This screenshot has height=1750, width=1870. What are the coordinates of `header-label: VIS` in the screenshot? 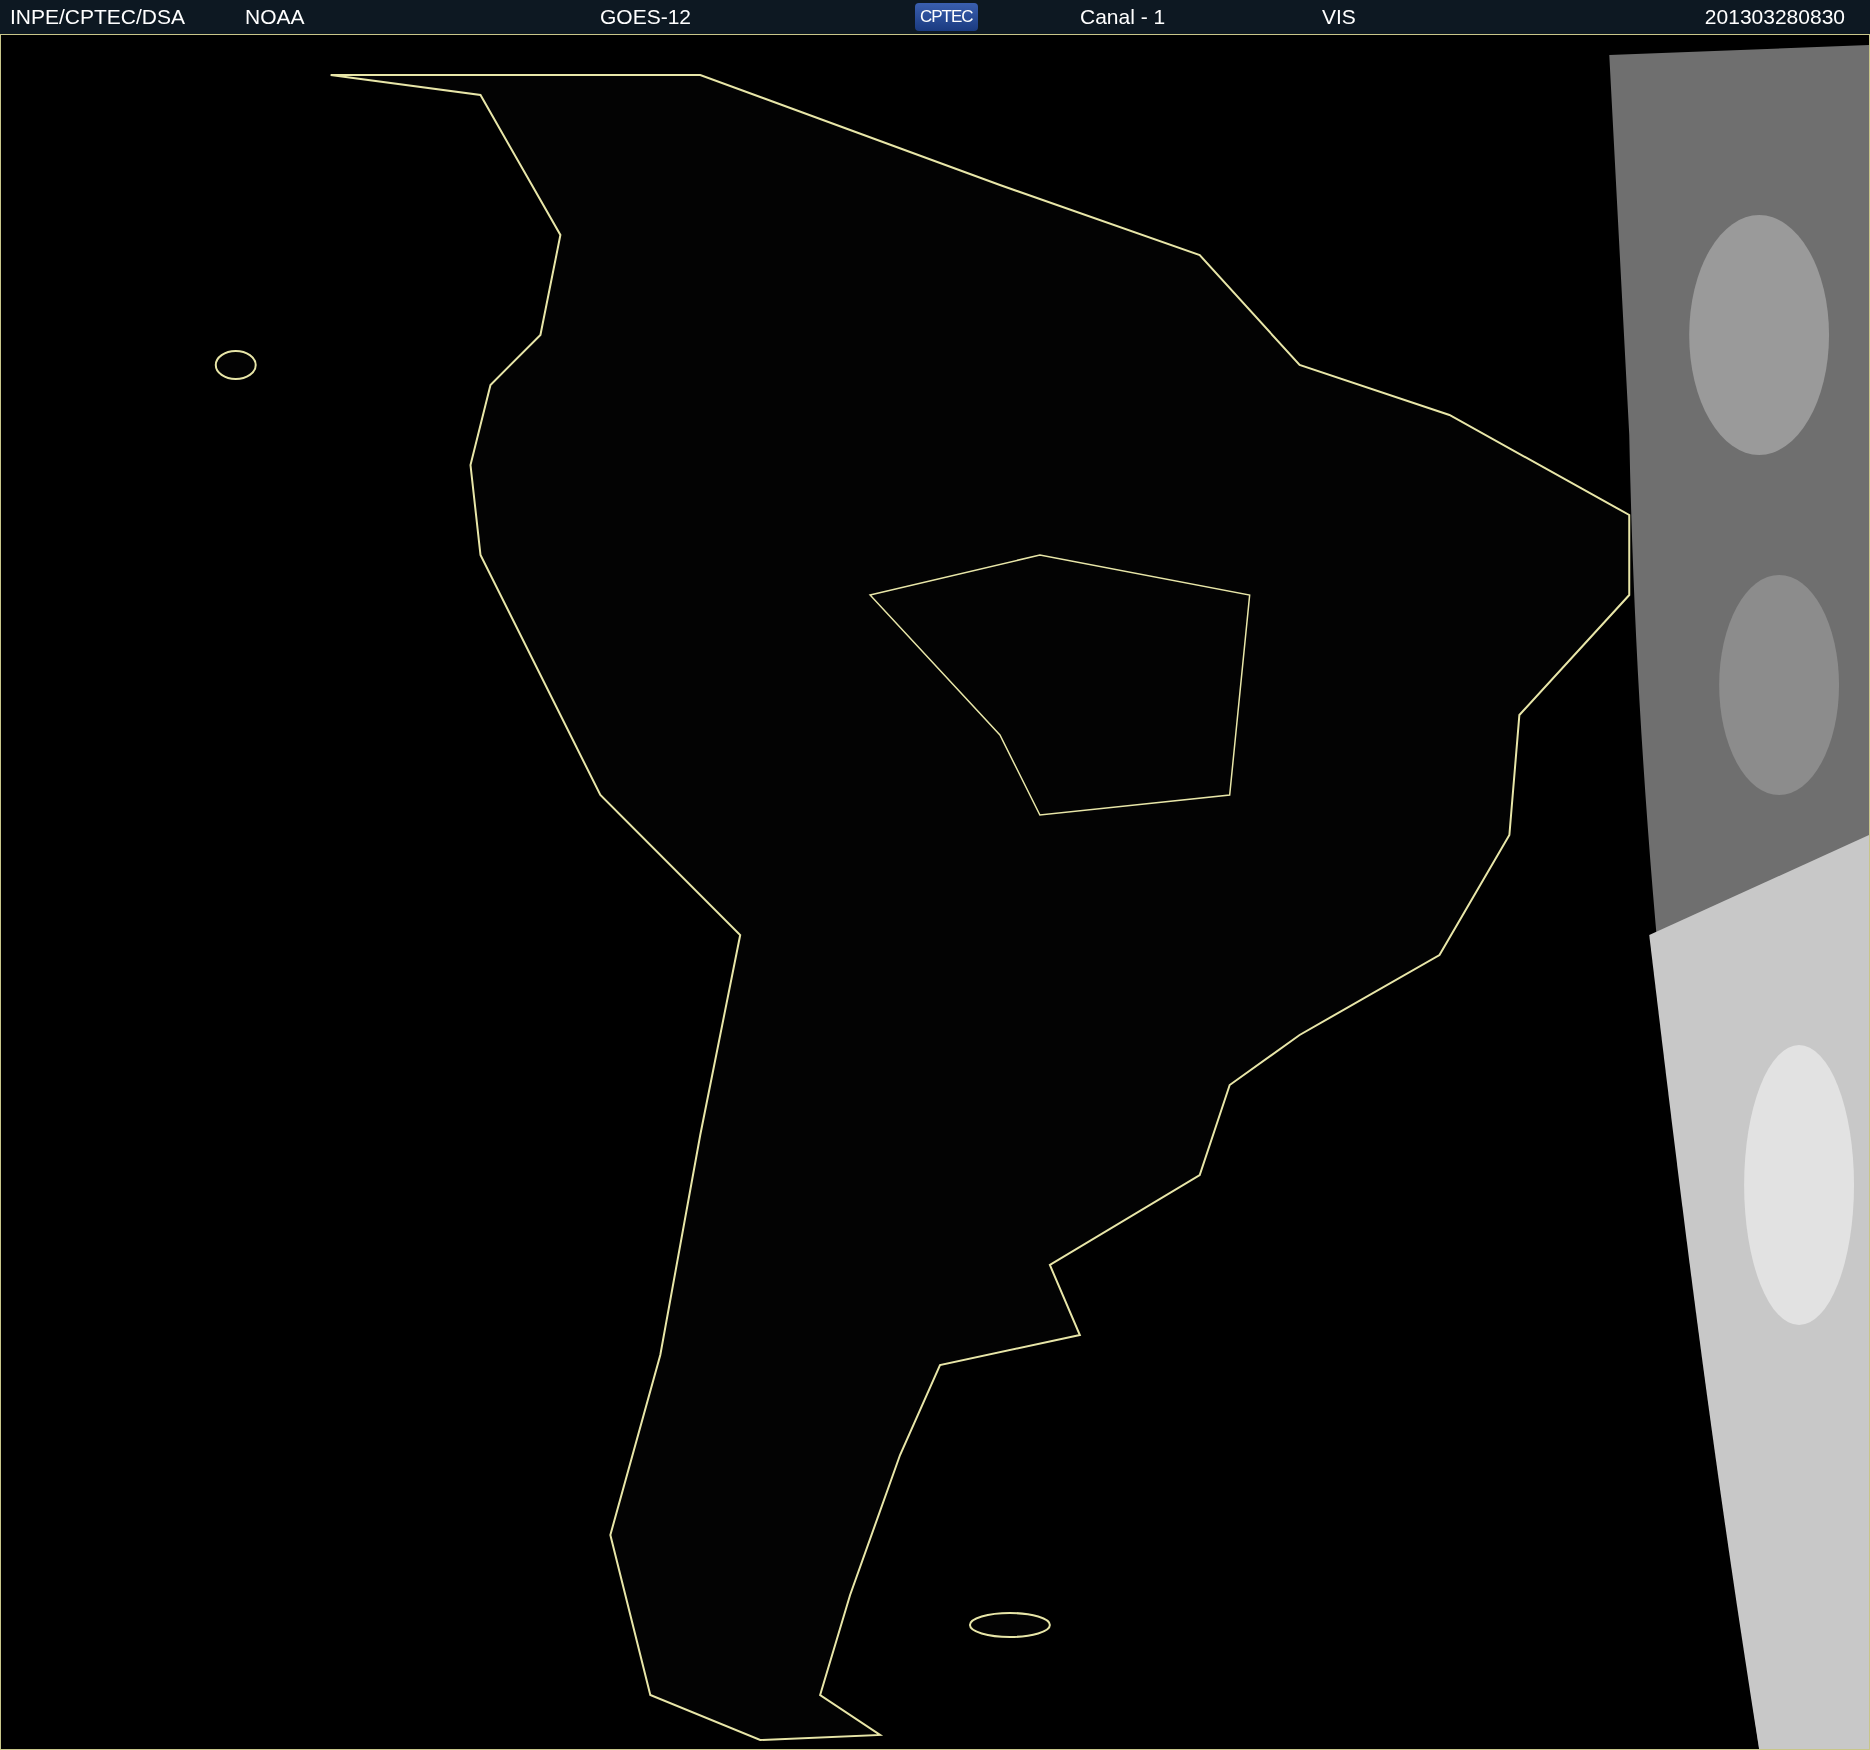 It's located at (1339, 17).